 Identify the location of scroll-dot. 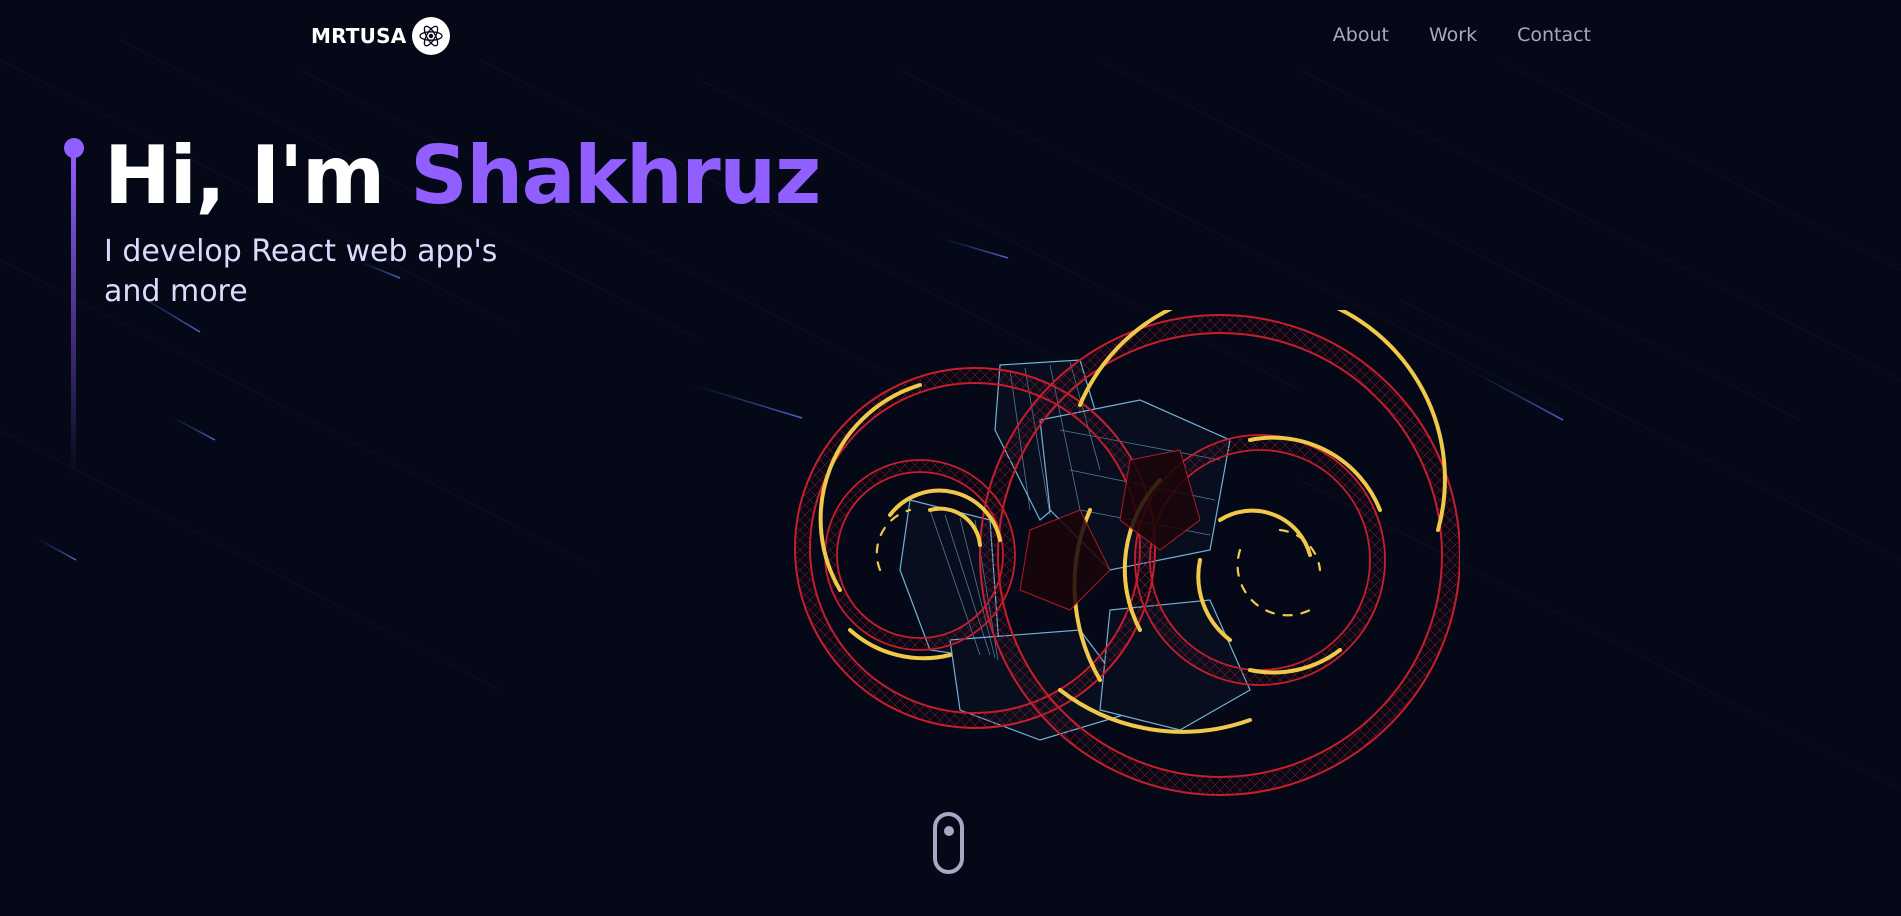
(949, 831).